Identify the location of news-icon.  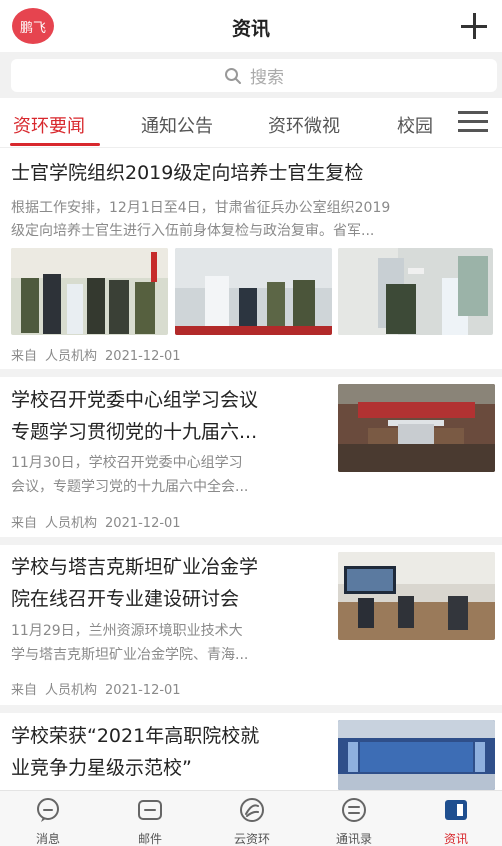
(456, 810).